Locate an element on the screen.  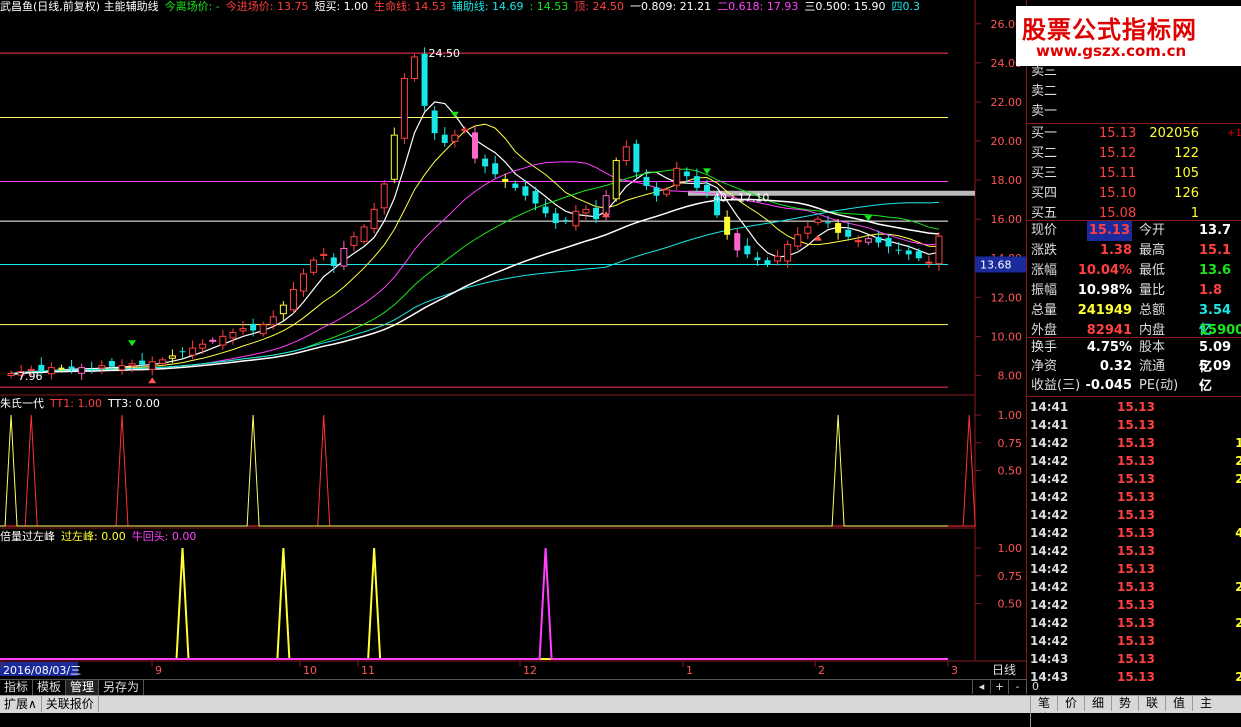
side-tab: 价 is located at coordinates (1070, 703).